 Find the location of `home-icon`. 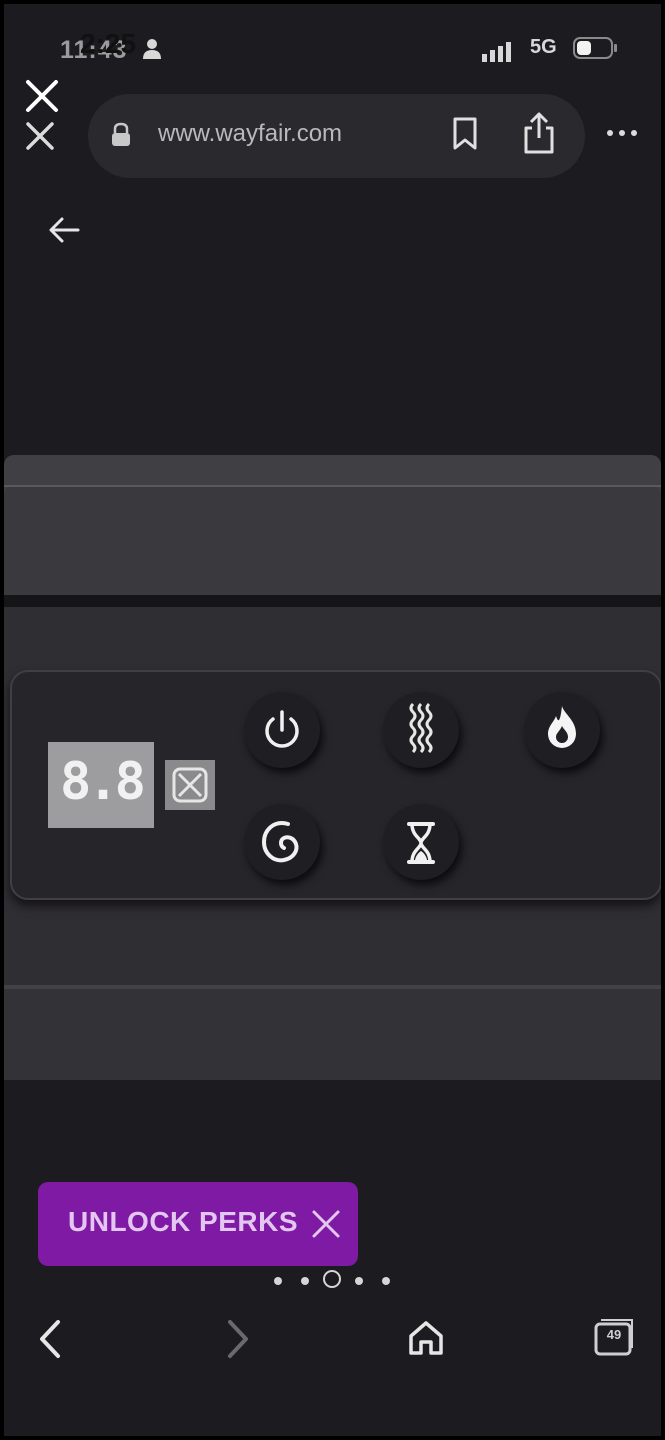

home-icon is located at coordinates (426, 1338).